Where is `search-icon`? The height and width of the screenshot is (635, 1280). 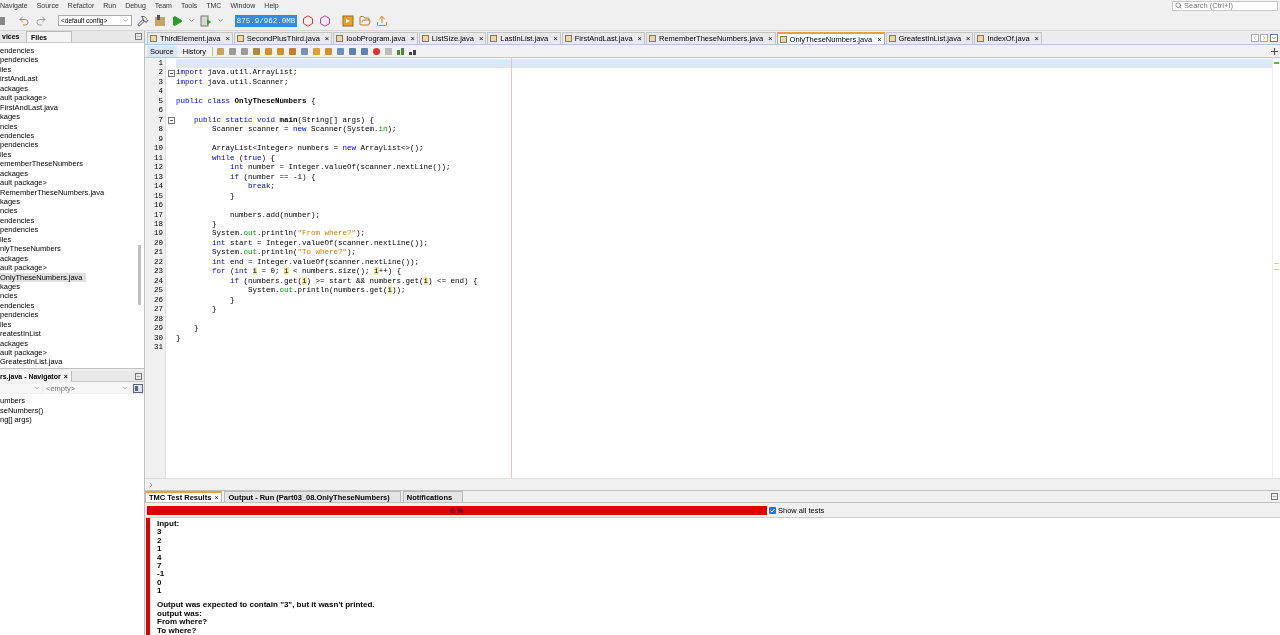
search-icon is located at coordinates (1178, 5).